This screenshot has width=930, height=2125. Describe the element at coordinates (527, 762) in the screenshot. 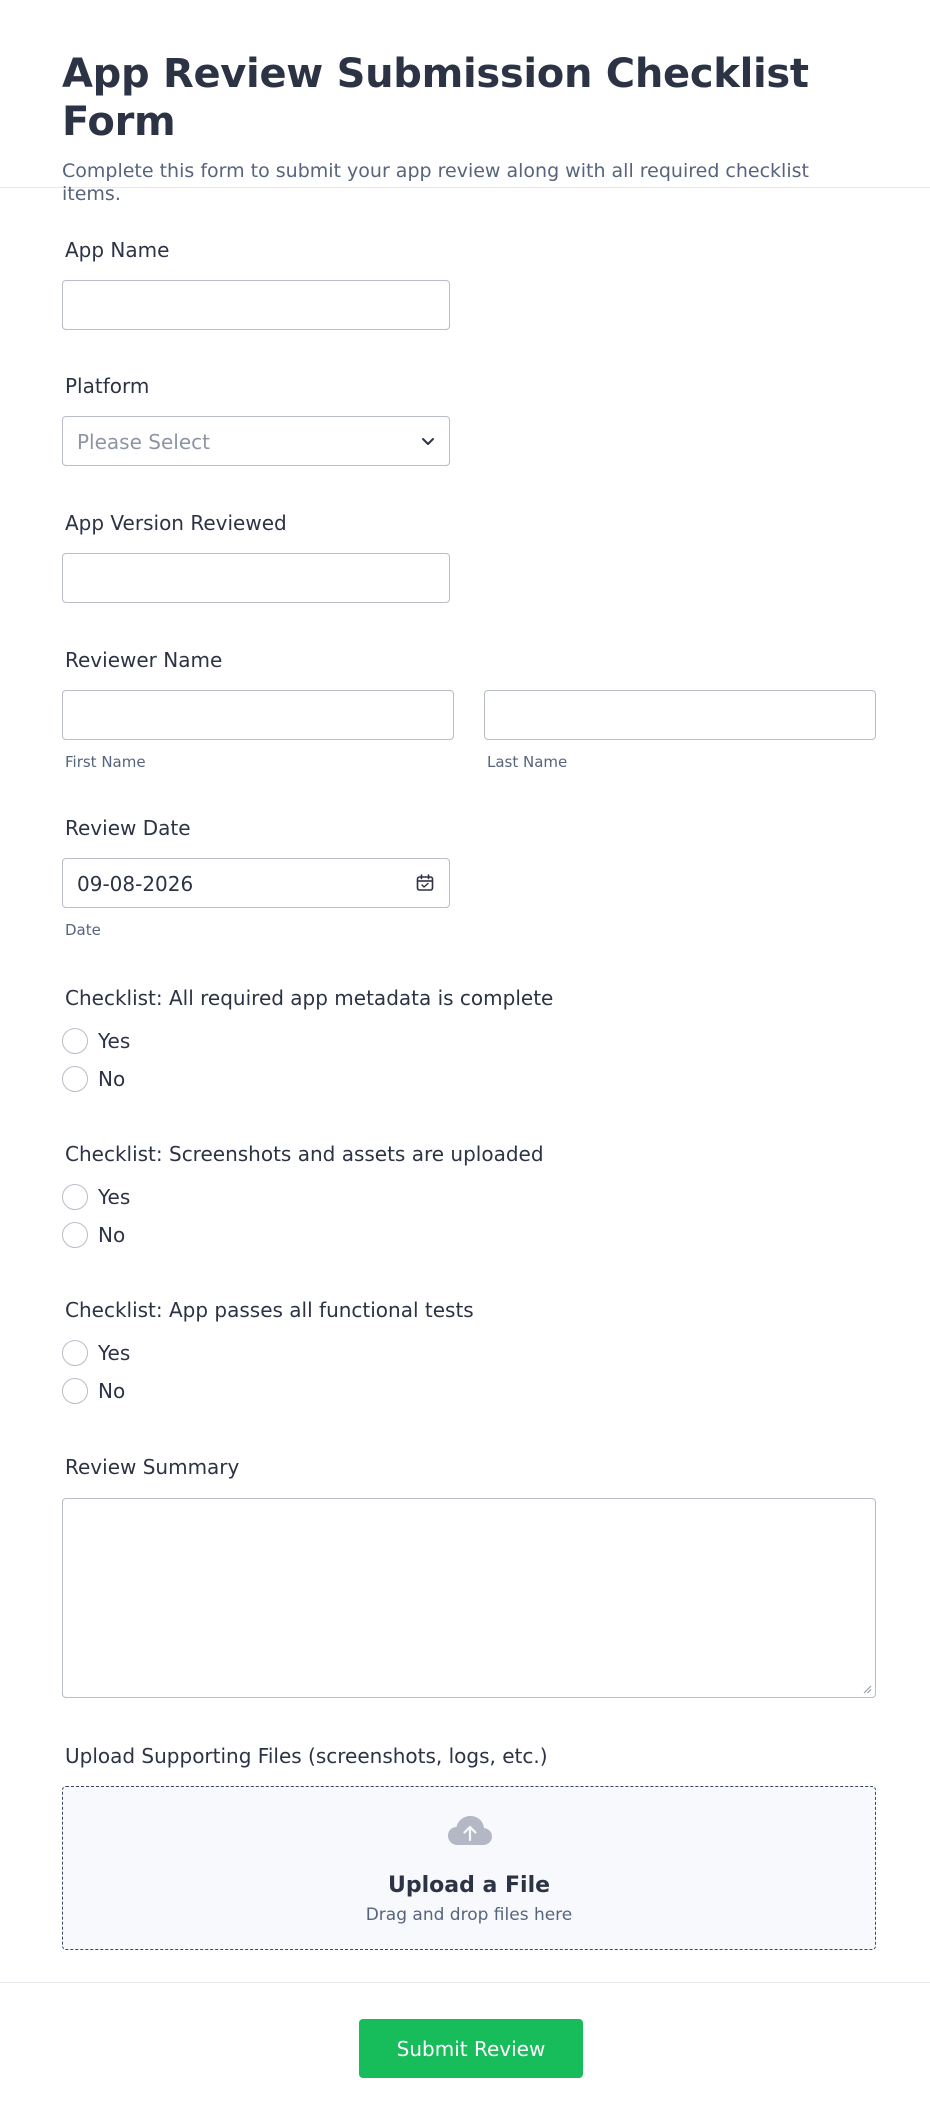

I see `last-name-sublabel: Last Name` at that location.